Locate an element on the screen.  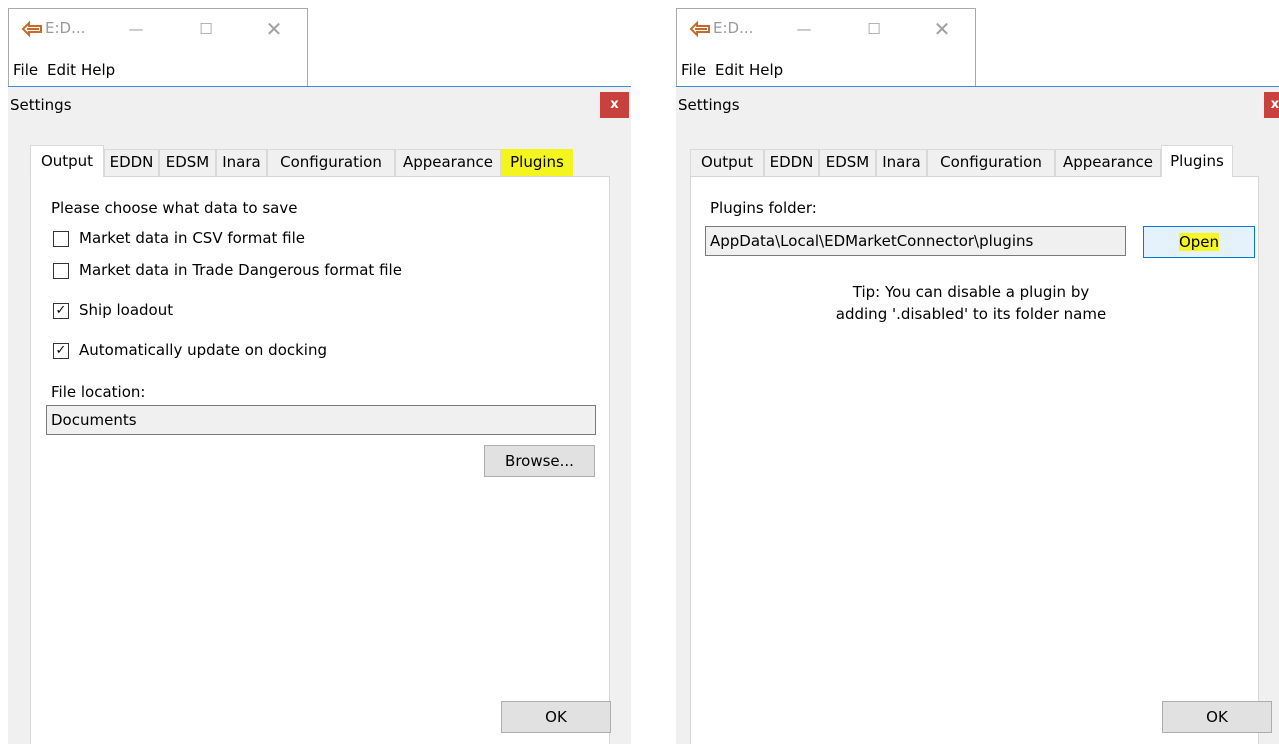
tip-line-1: Tip: You can disable a plugin by is located at coordinates (971, 292).